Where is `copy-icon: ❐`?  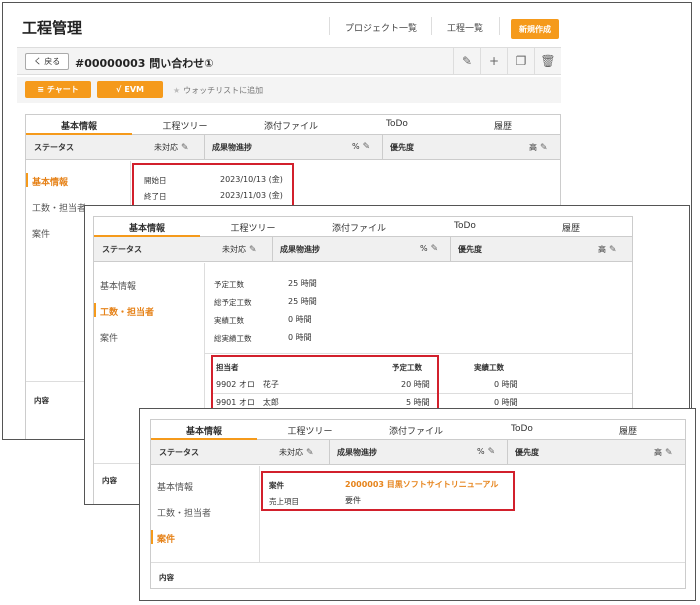 copy-icon: ❐ is located at coordinates (520, 61).